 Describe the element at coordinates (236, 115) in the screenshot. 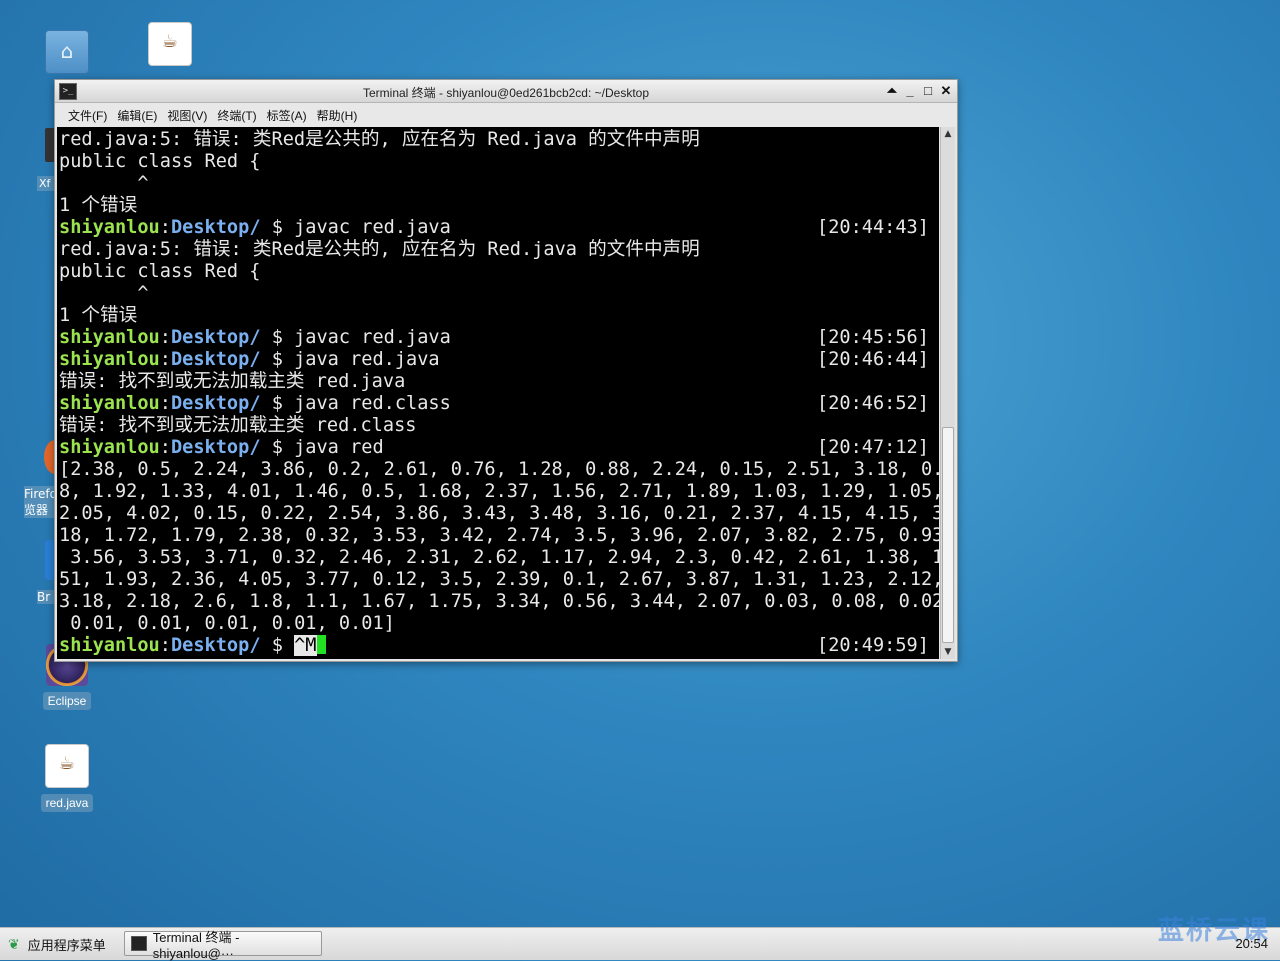

I see `menu-terminal: 终端(T)` at that location.